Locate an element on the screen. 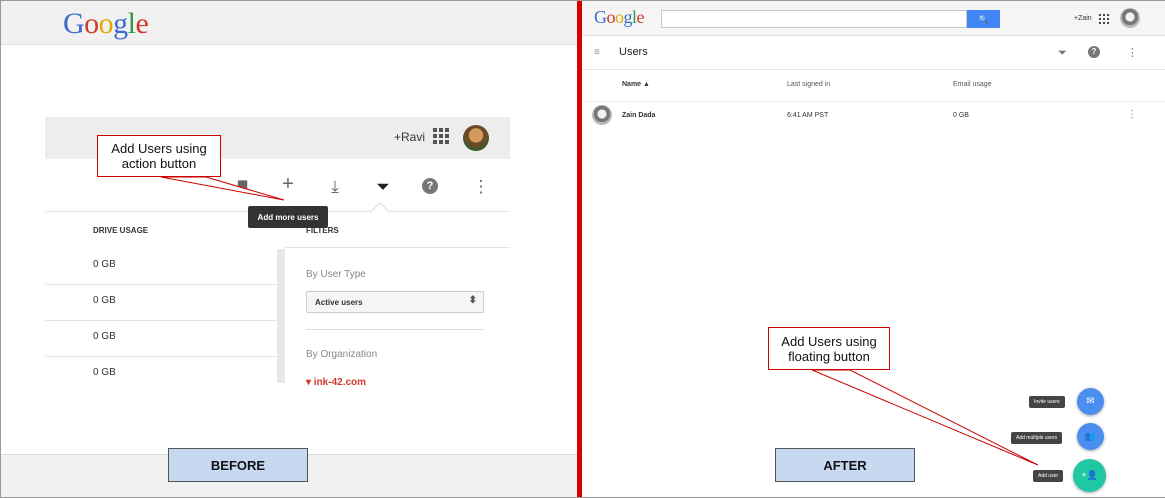 The image size is (1165, 498). scrollbar is located at coordinates (281, 316).